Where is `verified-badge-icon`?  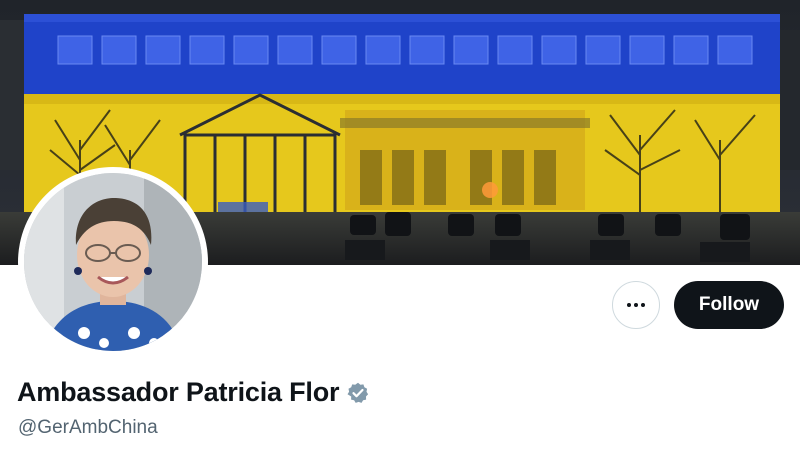
verified-badge-icon is located at coordinates (358, 393).